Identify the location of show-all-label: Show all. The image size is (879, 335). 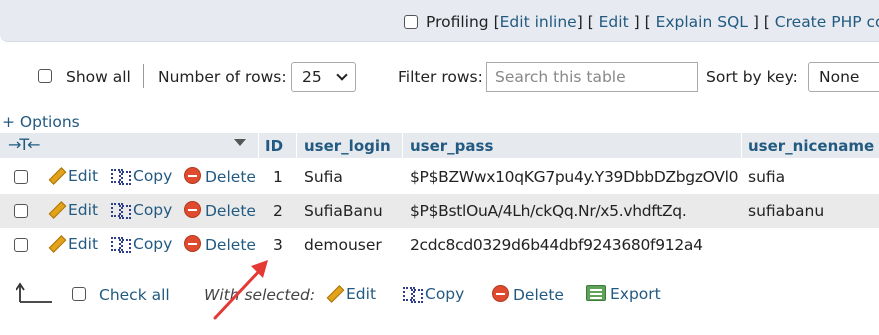
(98, 77).